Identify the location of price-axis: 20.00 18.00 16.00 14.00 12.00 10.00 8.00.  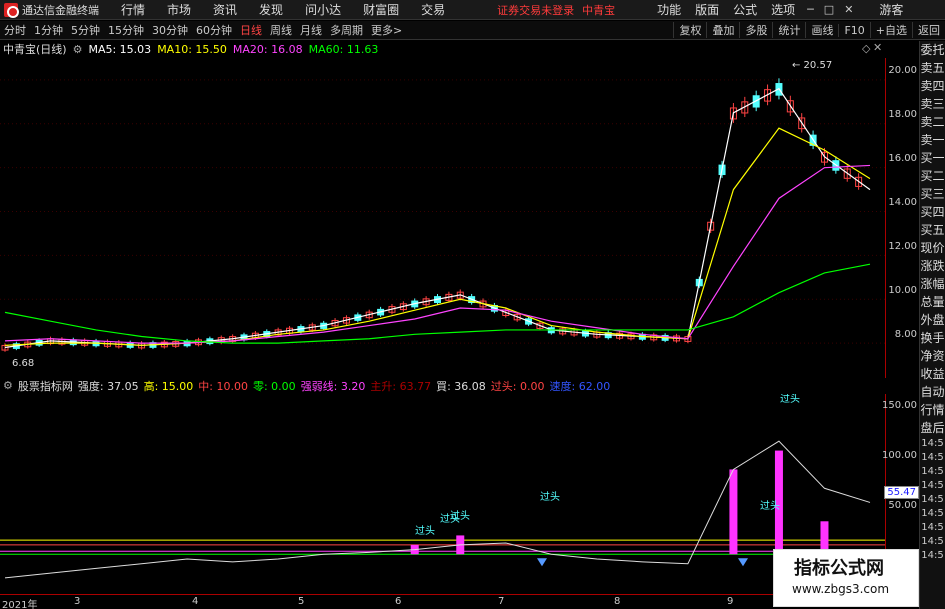
(902, 218).